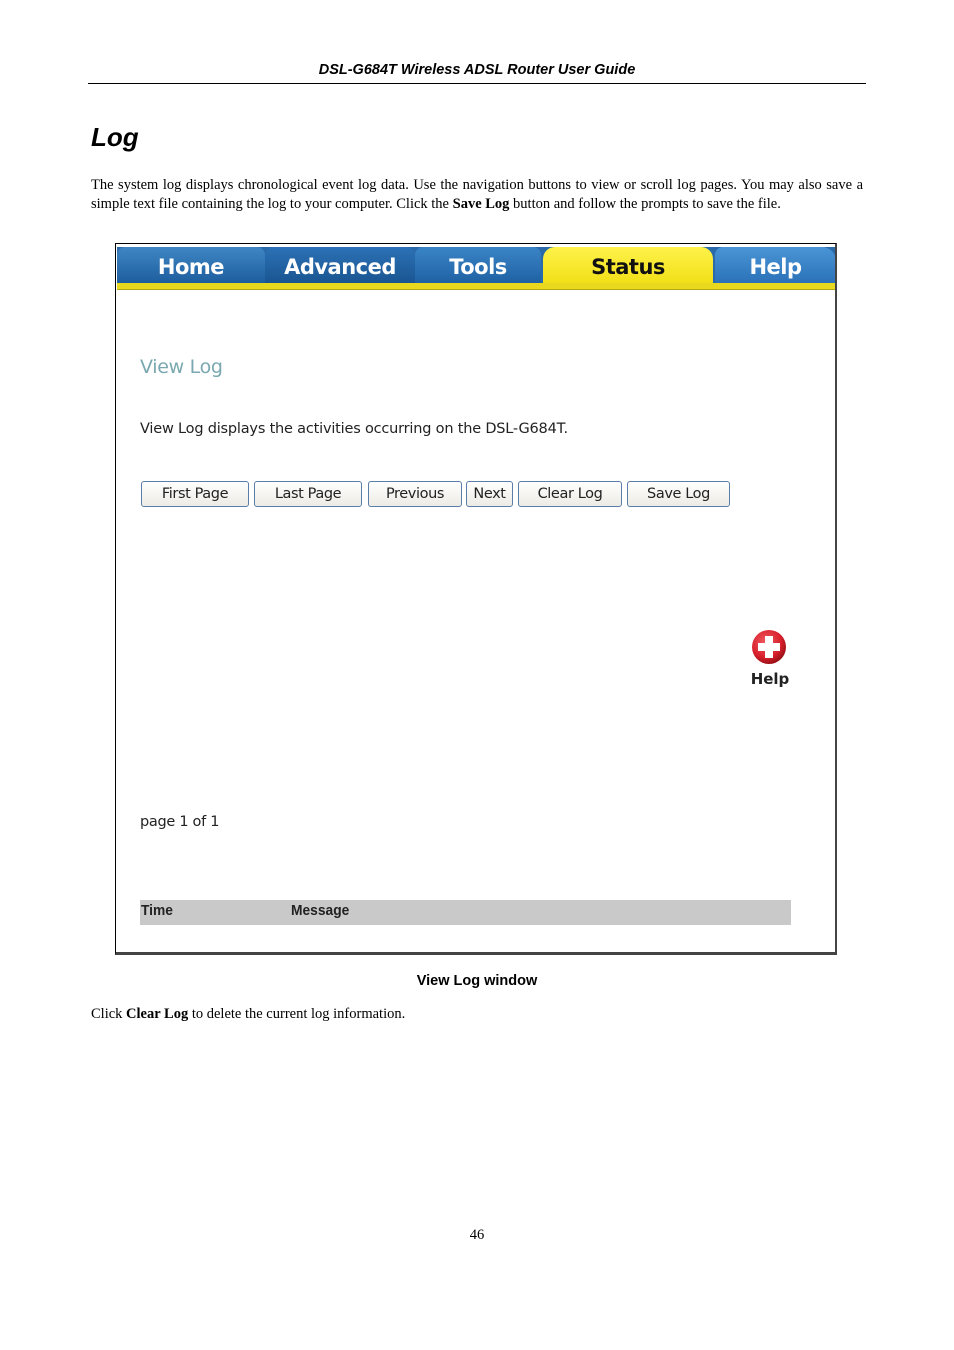 This screenshot has height=1350, width=954. I want to click on tab-advanced: Advanced, so click(340, 265).